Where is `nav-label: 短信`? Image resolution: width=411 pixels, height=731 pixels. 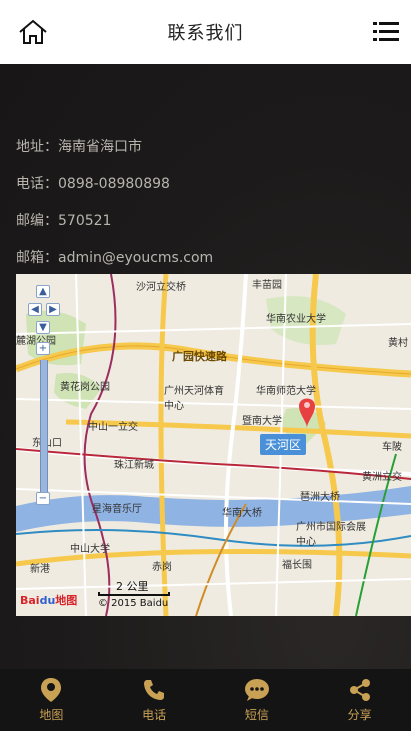
nav-label: 短信 is located at coordinates (256, 715).